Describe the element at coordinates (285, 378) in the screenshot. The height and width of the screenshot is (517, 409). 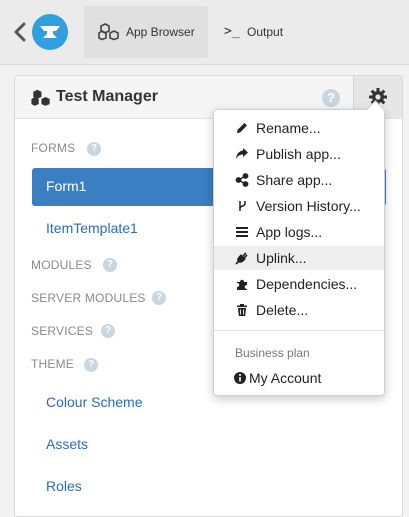
I see `menu-item-label: My Account` at that location.